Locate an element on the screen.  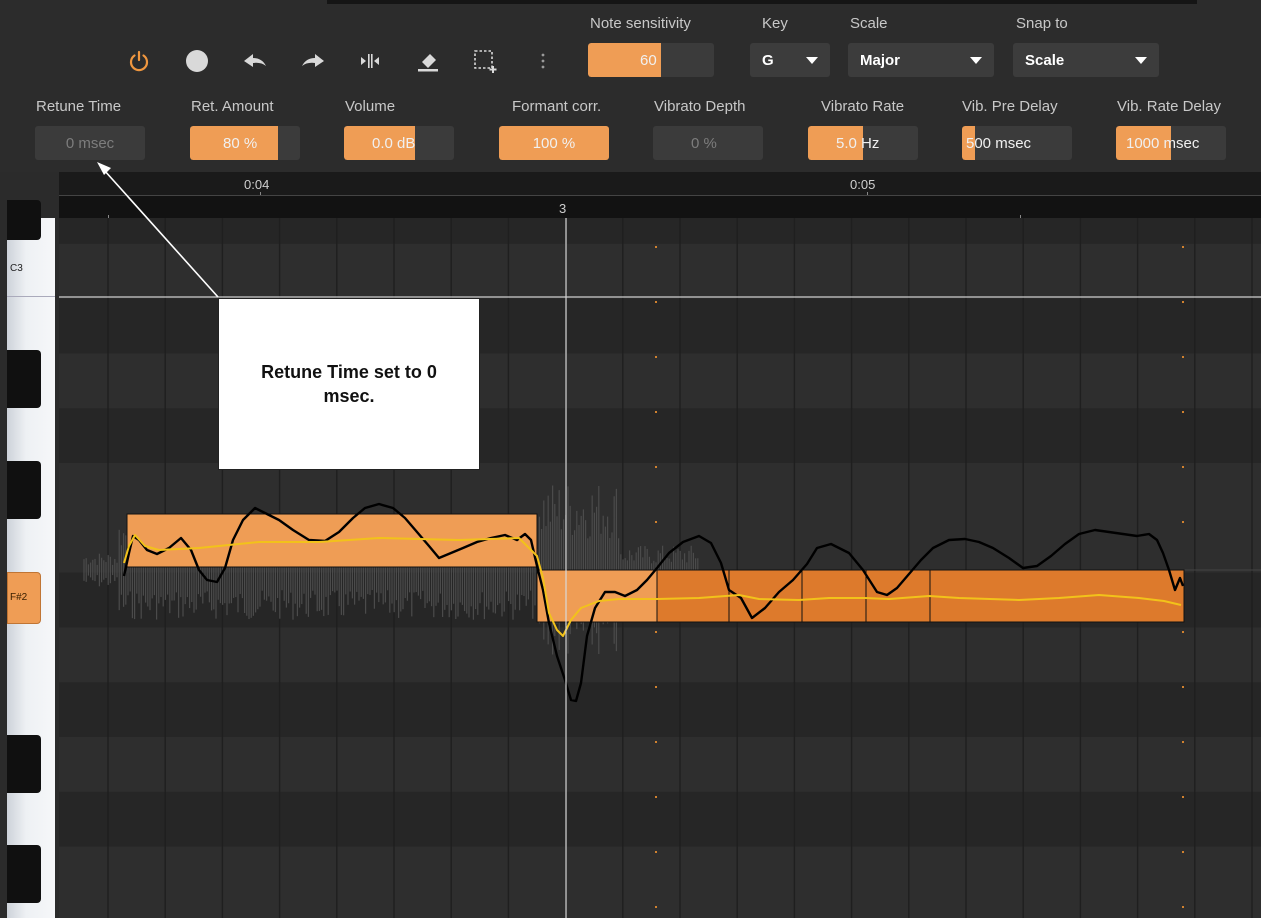
note-sensitivity-slider: 60 is located at coordinates (651, 60).